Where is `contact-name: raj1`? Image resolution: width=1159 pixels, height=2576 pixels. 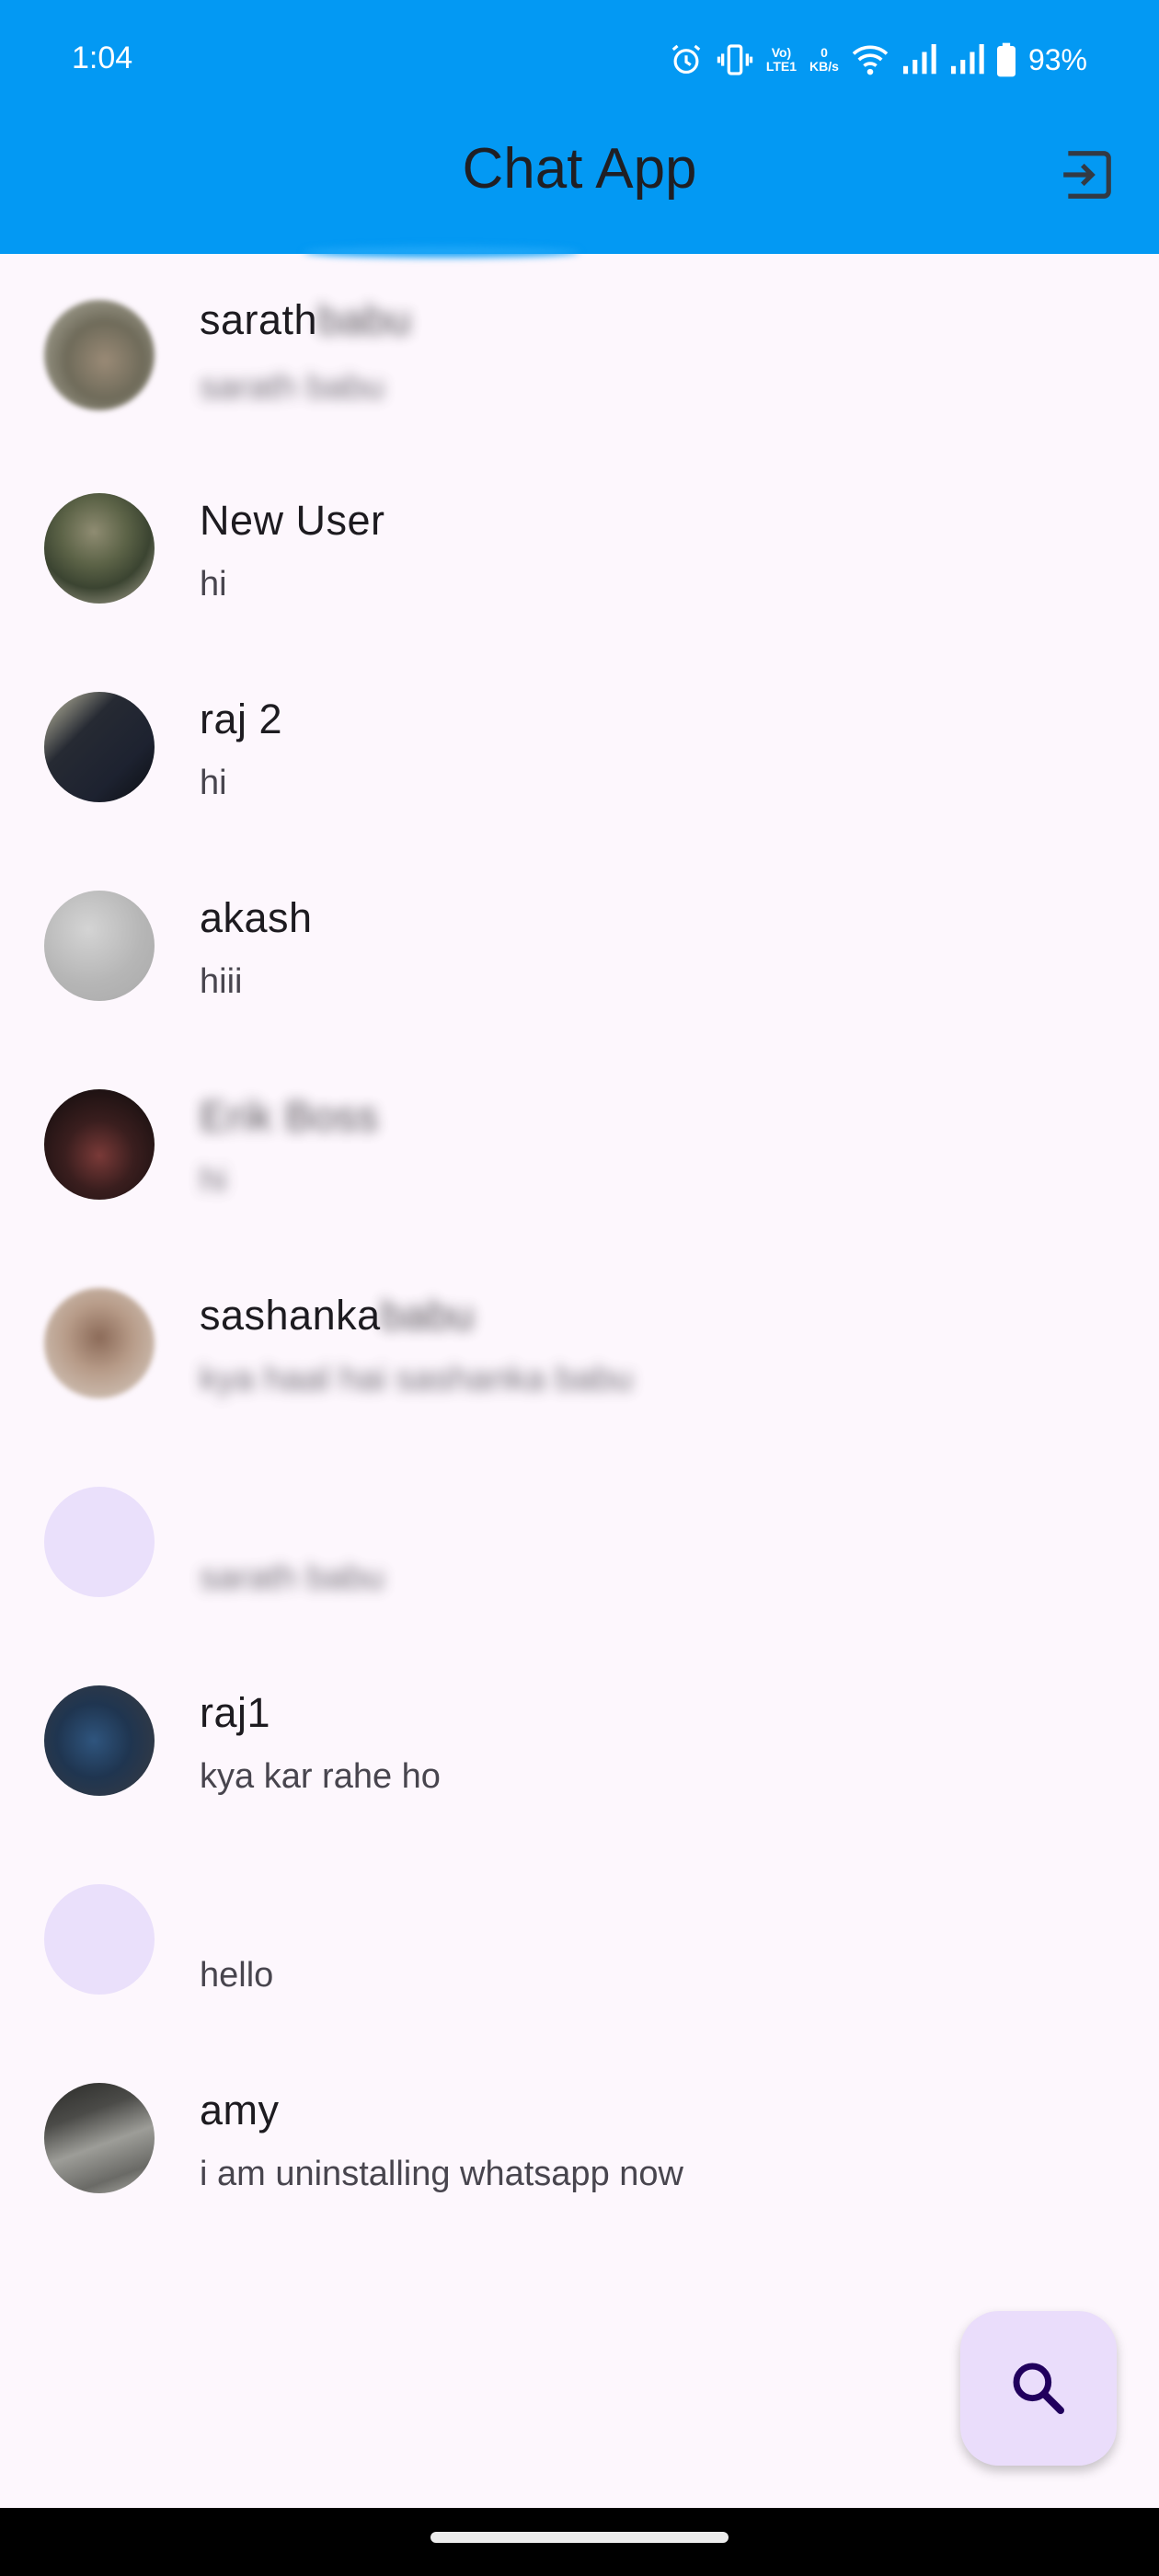 contact-name: raj1 is located at coordinates (235, 1712).